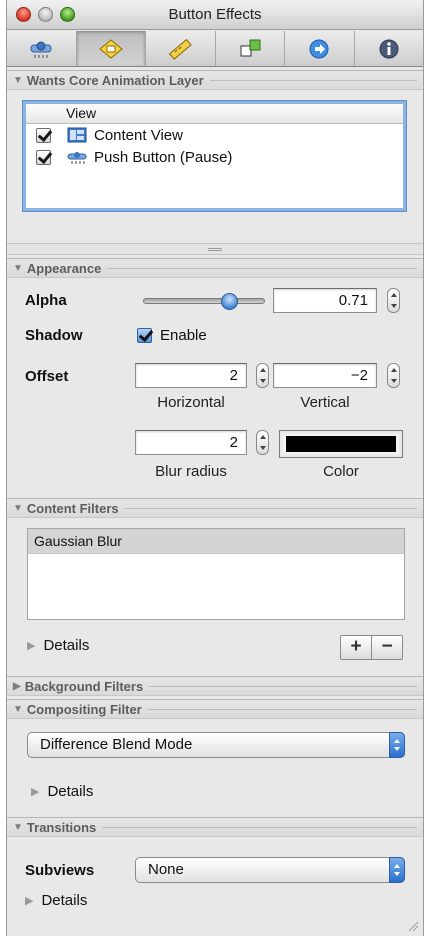 The image size is (428, 936). I want to click on background-filters-section-title: Background Filters, so click(84, 686).